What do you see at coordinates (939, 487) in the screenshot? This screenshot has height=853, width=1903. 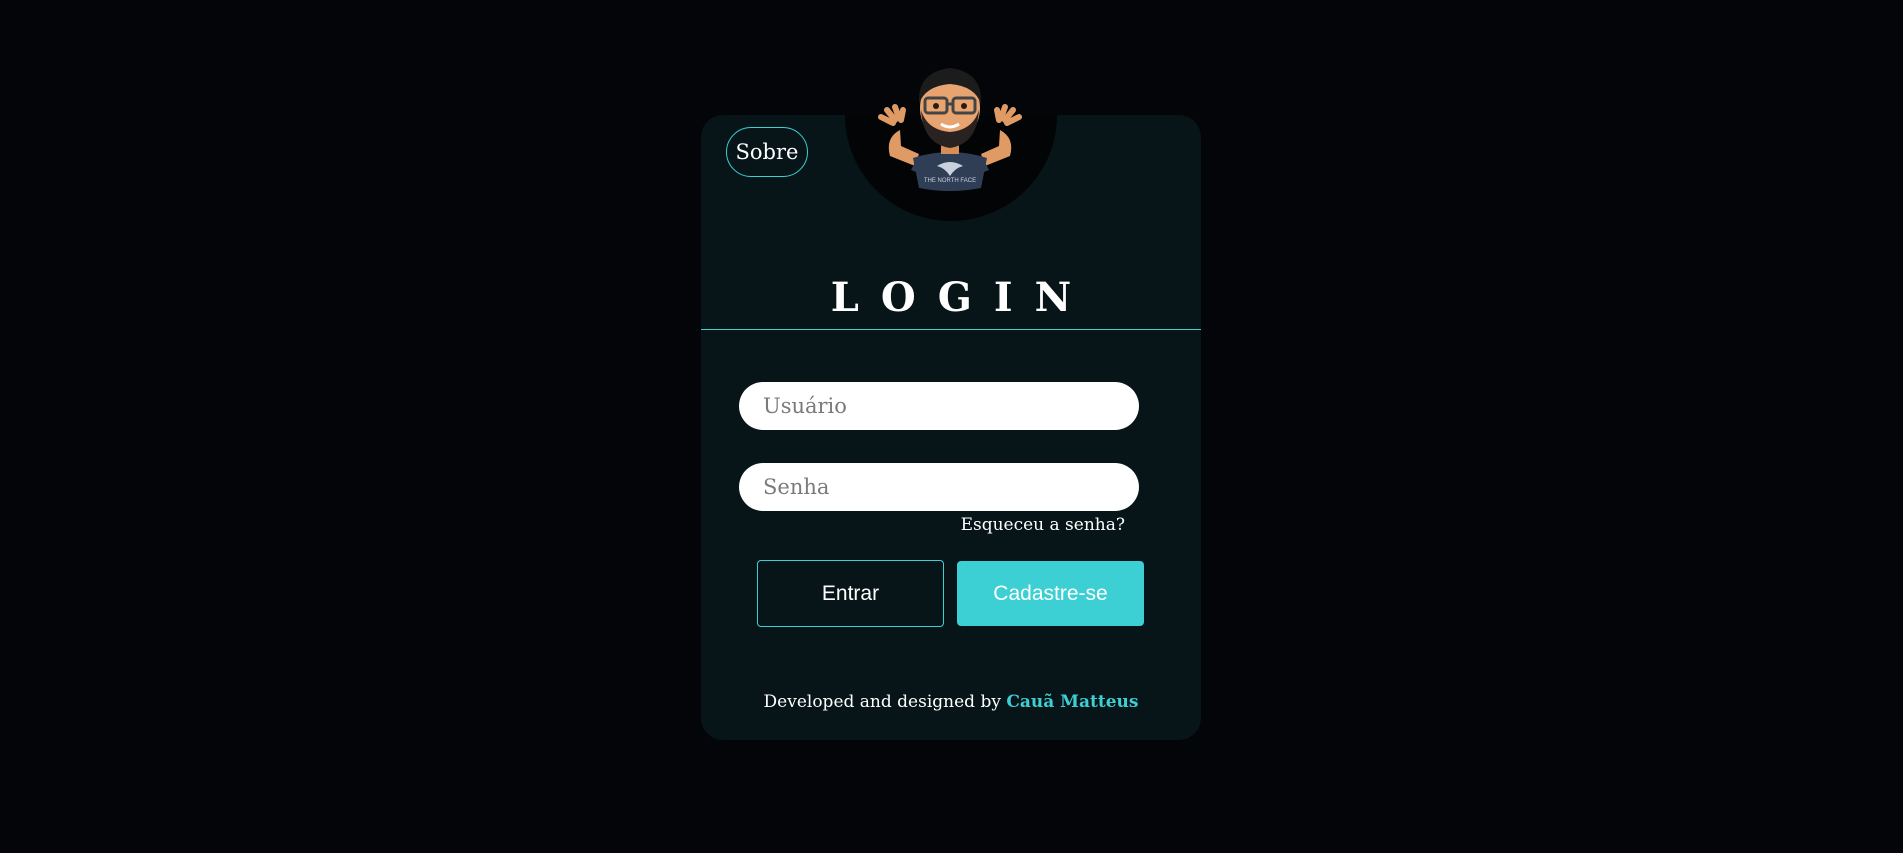 I see `password-input` at bounding box center [939, 487].